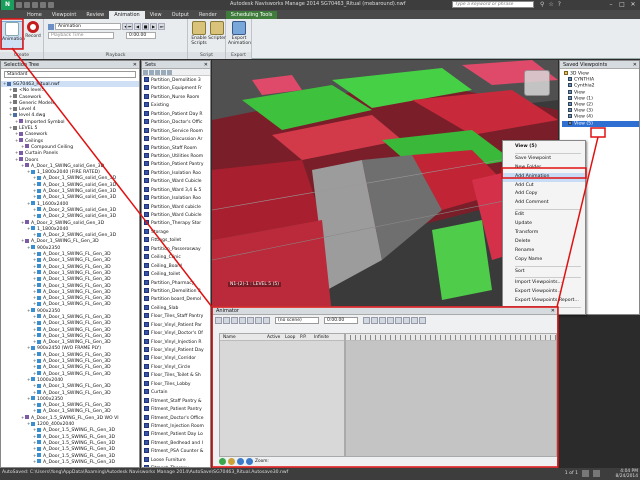 This screenshot has height=480, width=640. What do you see at coordinates (304, 337) in the screenshot?
I see `column-header: P.P.` at bounding box center [304, 337].